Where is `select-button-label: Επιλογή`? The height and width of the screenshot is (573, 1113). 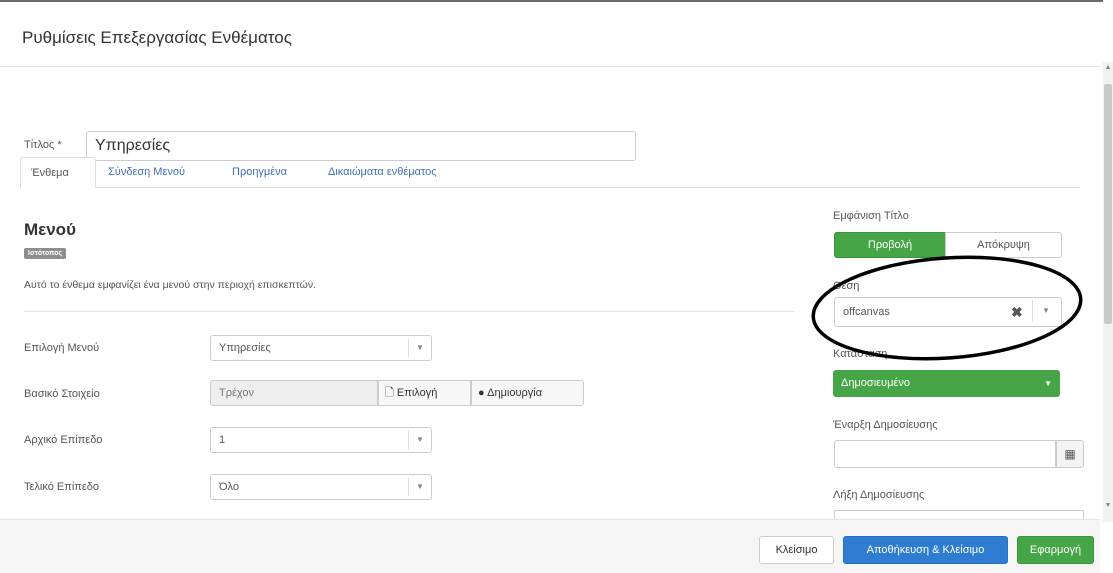 select-button-label: Επιλογή is located at coordinates (417, 393).